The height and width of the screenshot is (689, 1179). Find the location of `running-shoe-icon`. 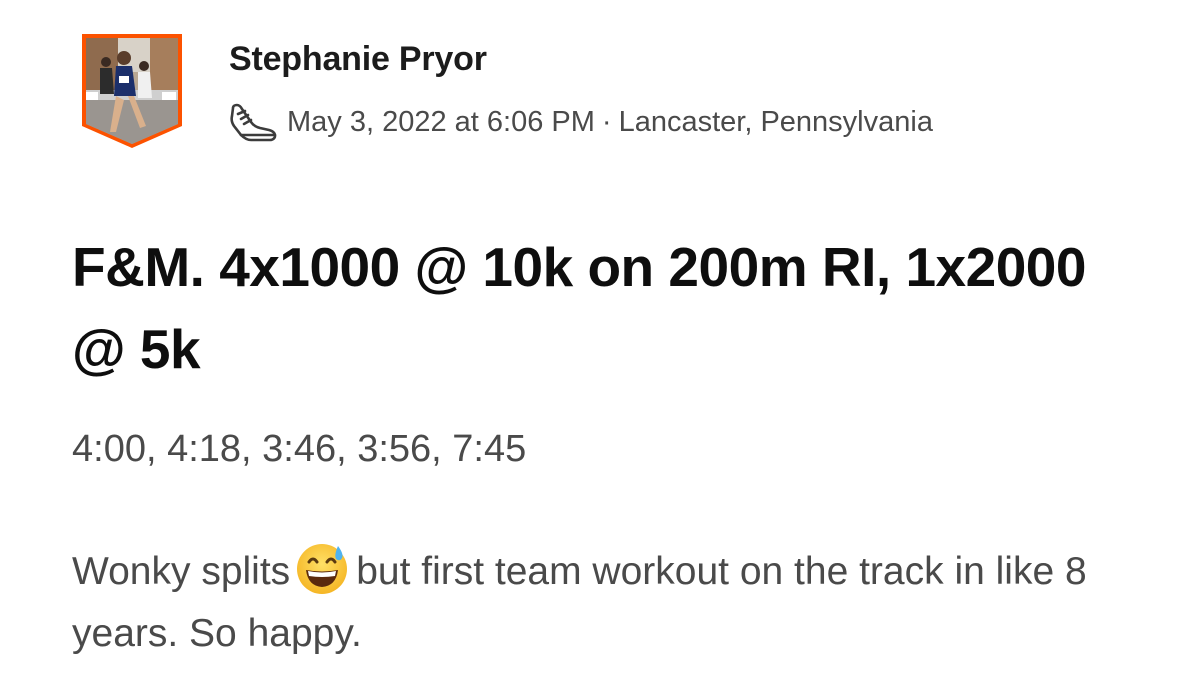

running-shoe-icon is located at coordinates (253, 122).